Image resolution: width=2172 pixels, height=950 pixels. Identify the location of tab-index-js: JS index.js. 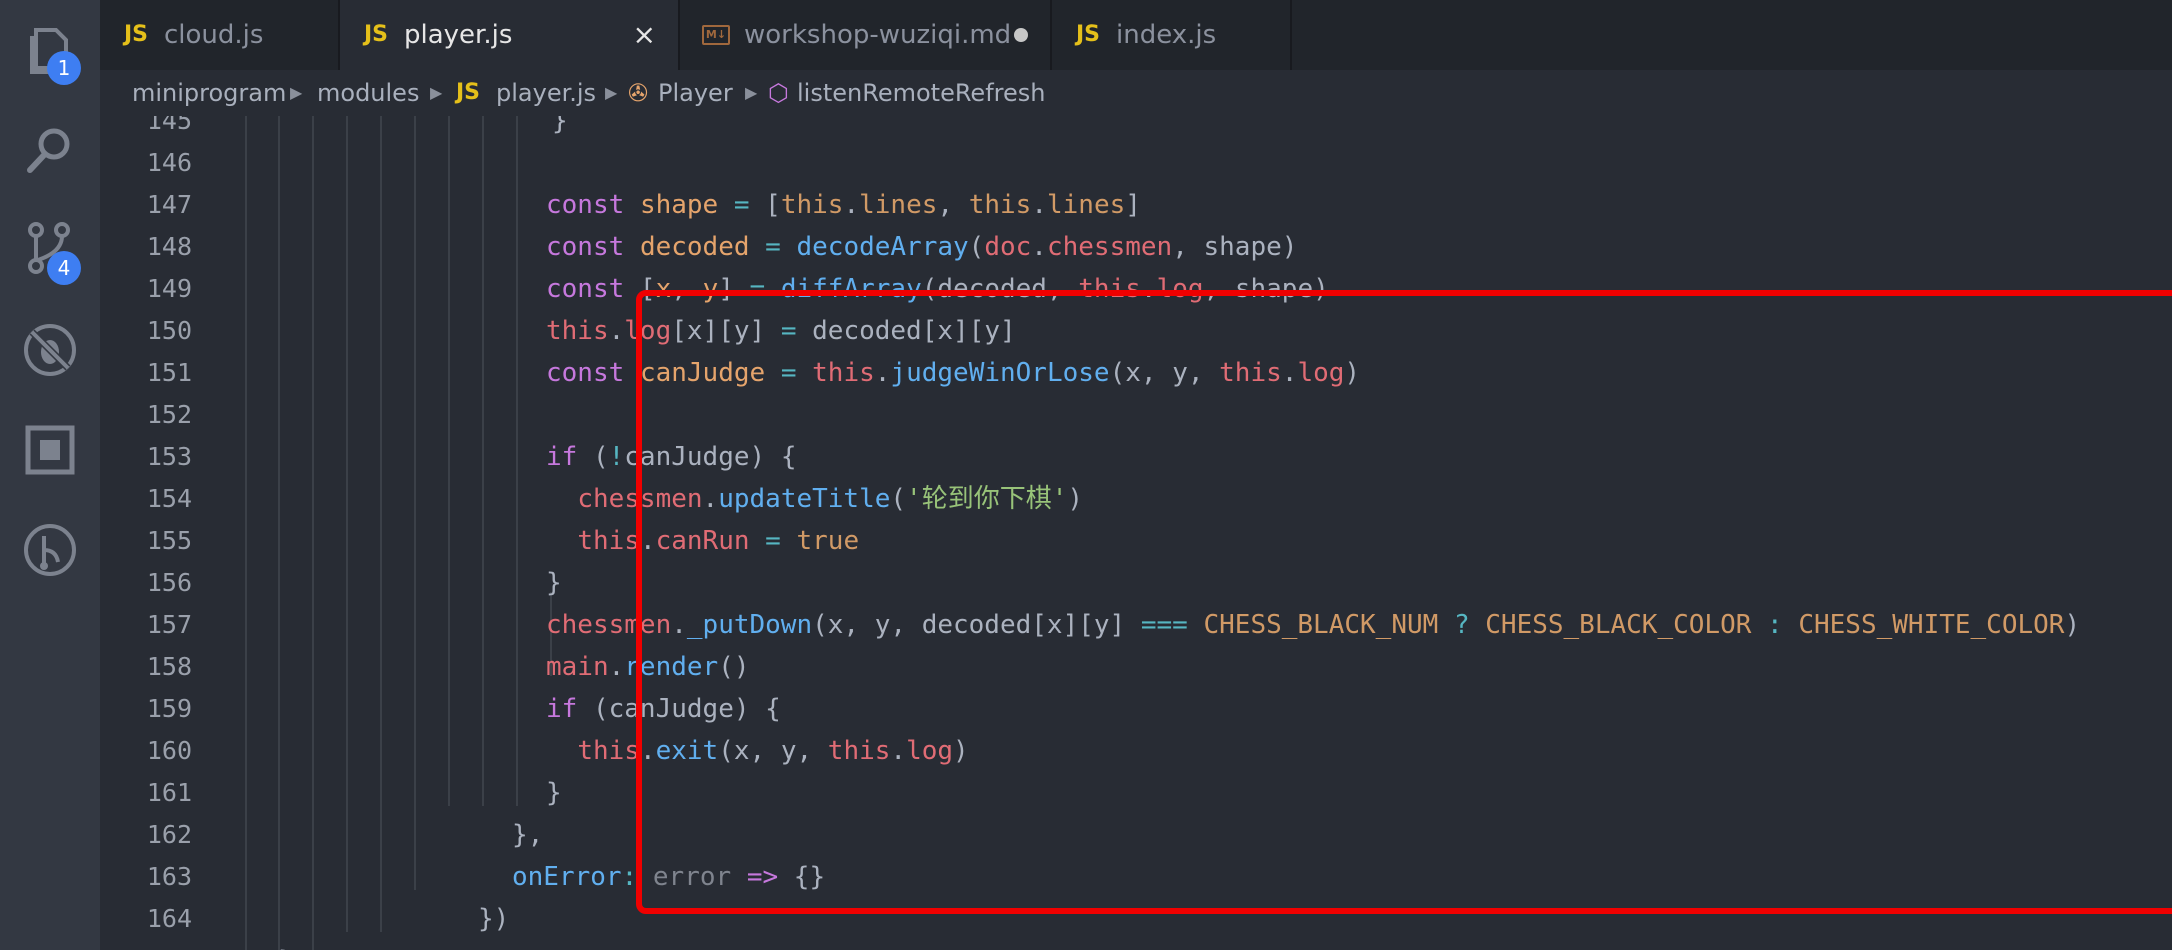
(1172, 35).